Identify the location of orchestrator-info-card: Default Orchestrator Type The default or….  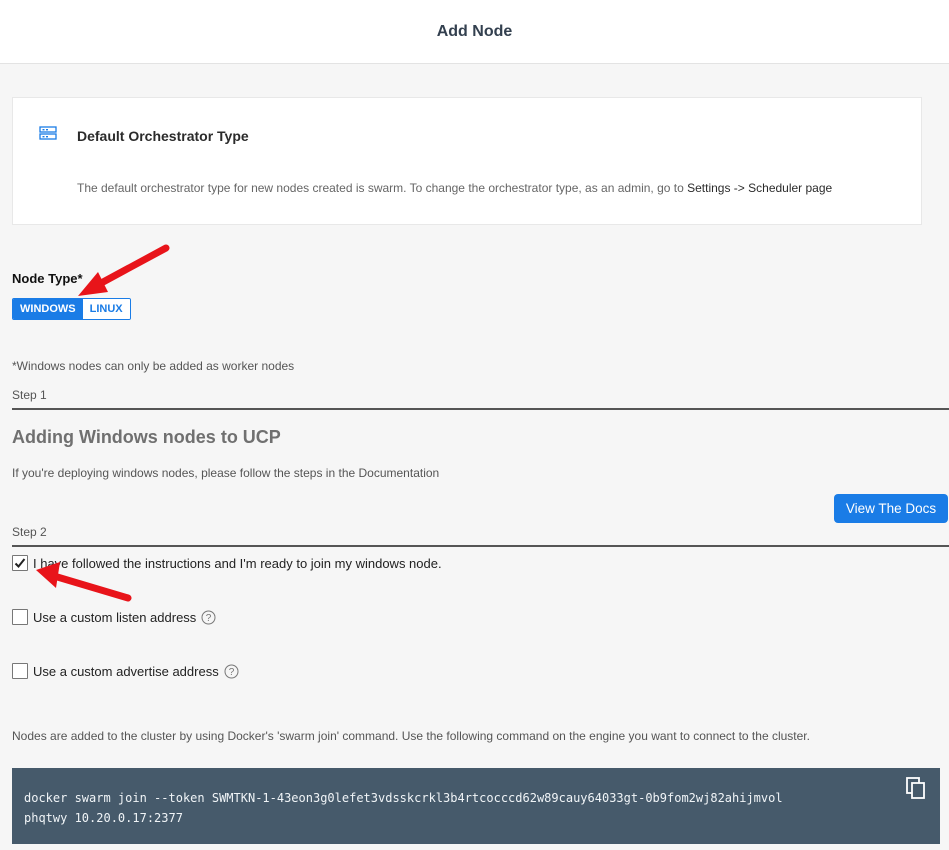
(467, 161).